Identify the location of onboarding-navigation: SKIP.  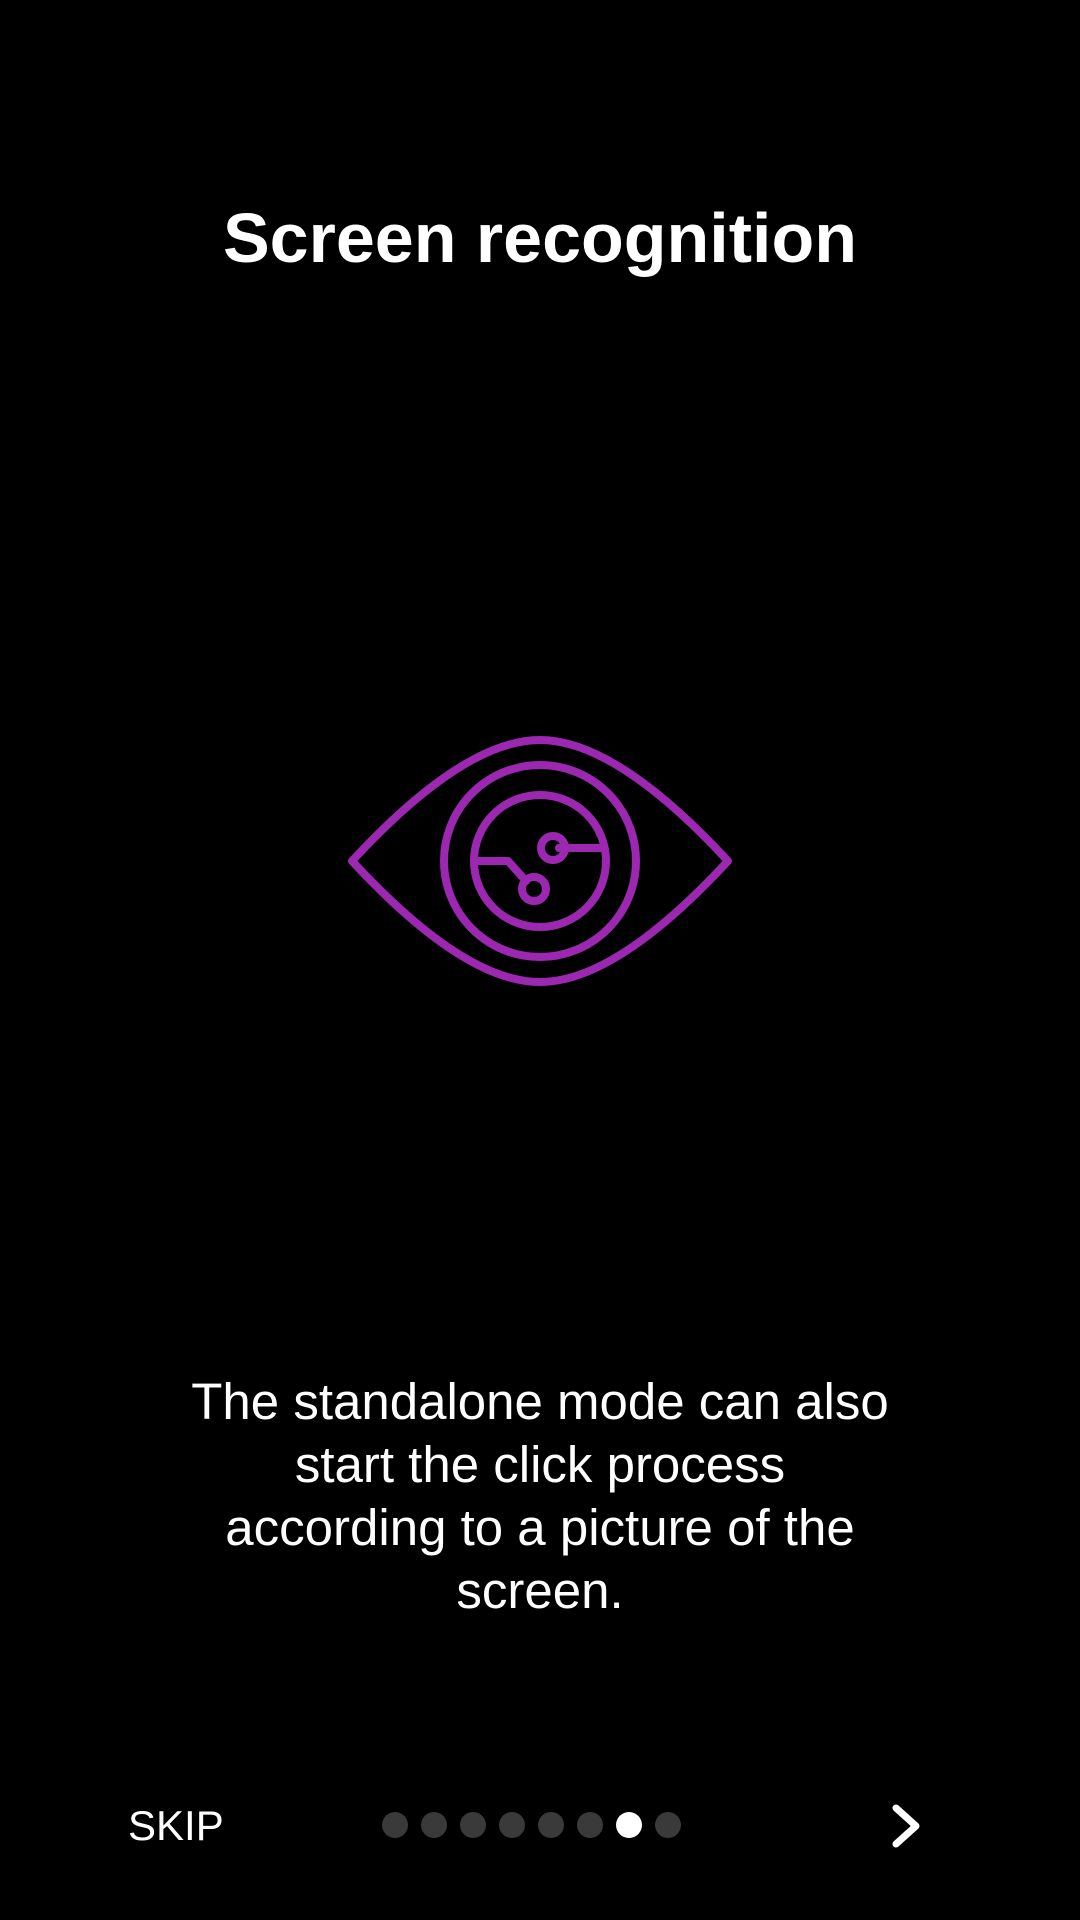
(540, 1825).